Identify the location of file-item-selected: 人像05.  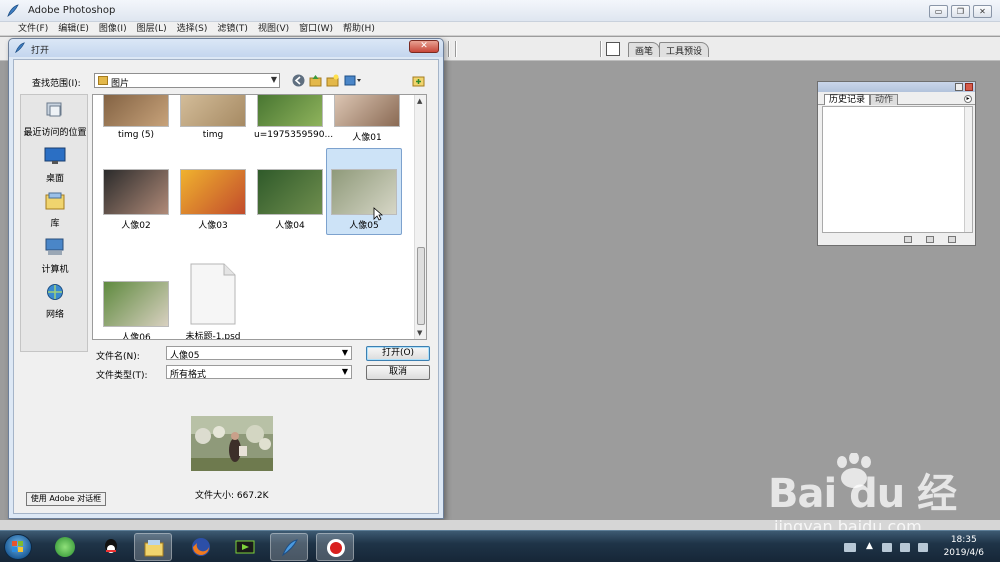
(364, 191).